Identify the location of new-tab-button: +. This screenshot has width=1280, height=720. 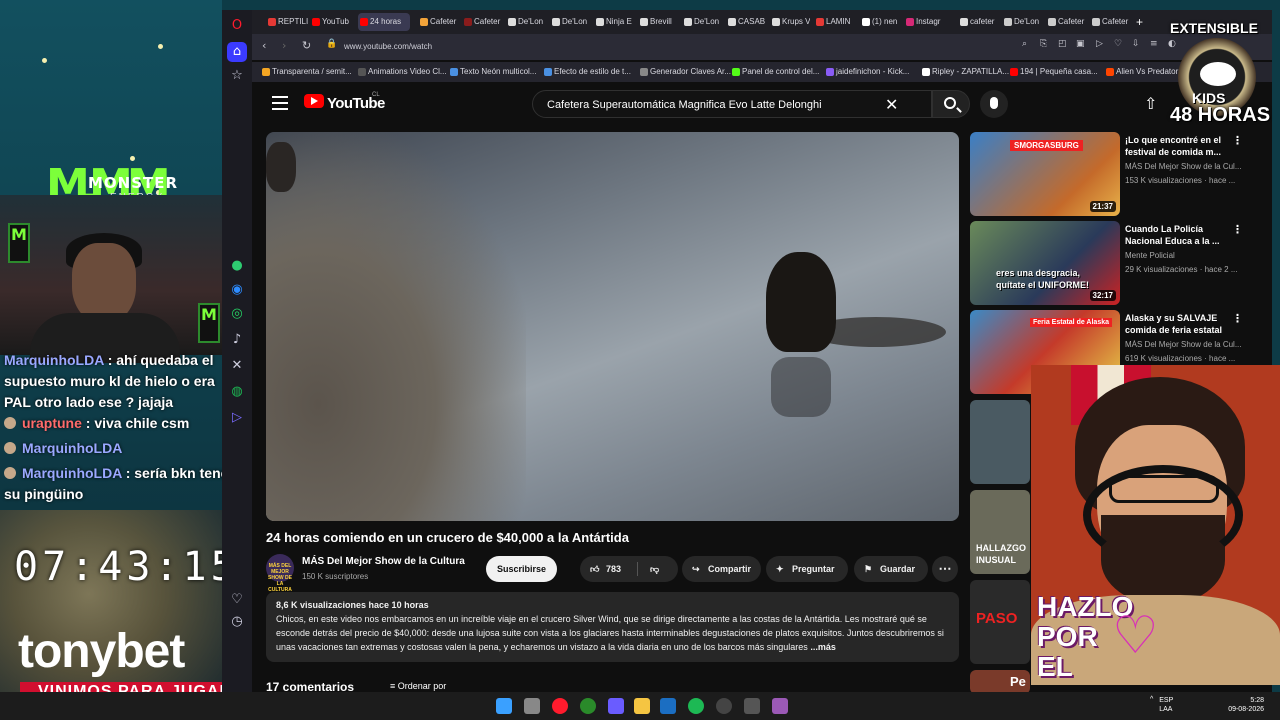
(1143, 22).